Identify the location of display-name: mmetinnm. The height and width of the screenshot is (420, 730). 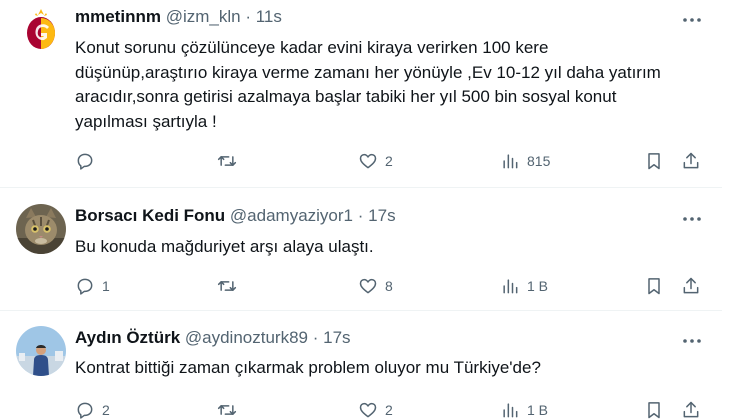
(118, 16).